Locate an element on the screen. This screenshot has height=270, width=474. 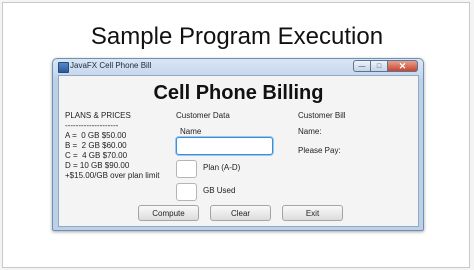
gb-used-input is located at coordinates (186, 192).